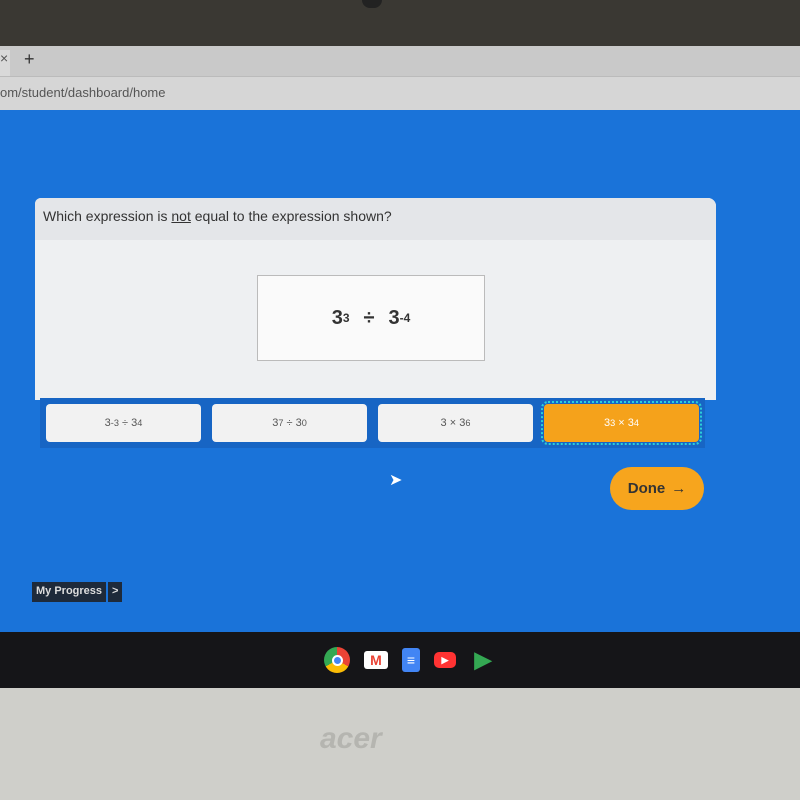 The width and height of the screenshot is (800, 800). What do you see at coordinates (405, 318) in the screenshot?
I see `expr-exponent: -4` at bounding box center [405, 318].